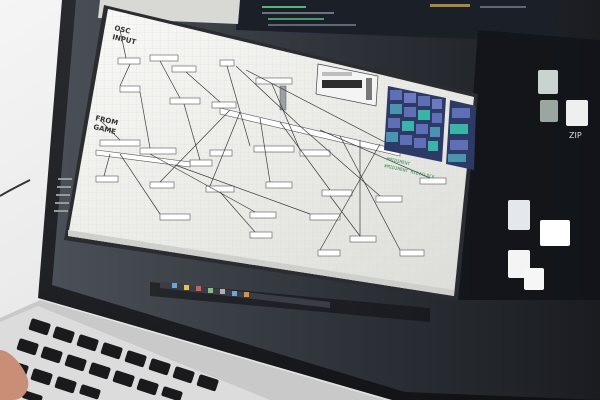 This screenshot has width=600, height=400. Describe the element at coordinates (577, 113) in the screenshot. I see `zip-file-shape` at that location.